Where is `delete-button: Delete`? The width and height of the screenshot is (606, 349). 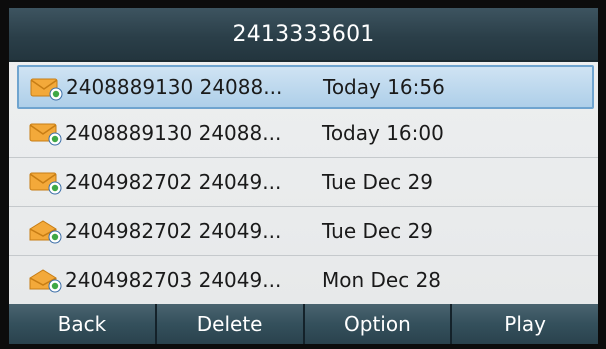
delete-button: Delete is located at coordinates (230, 324).